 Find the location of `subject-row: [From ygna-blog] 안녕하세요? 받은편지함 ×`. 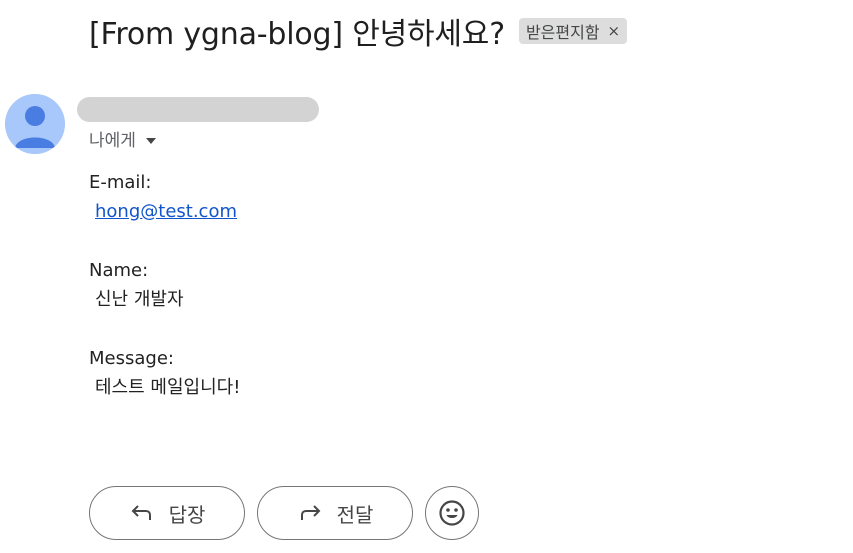

subject-row: [From ygna-blog] 안녕하세요? 받은편지함 × is located at coordinates (358, 31).